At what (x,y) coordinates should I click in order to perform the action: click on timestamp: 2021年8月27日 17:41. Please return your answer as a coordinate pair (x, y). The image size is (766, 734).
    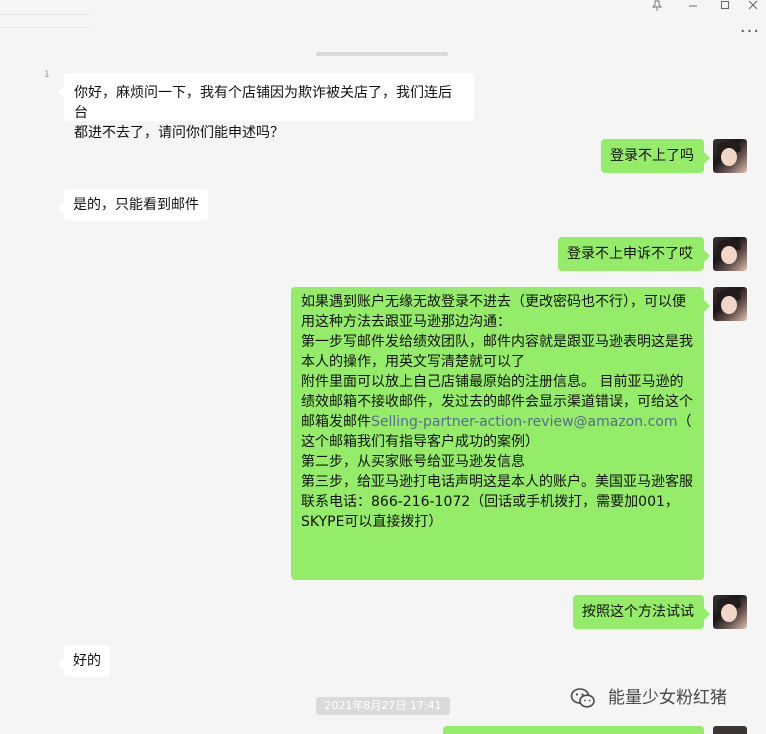
    Looking at the image, I should click on (383, 706).